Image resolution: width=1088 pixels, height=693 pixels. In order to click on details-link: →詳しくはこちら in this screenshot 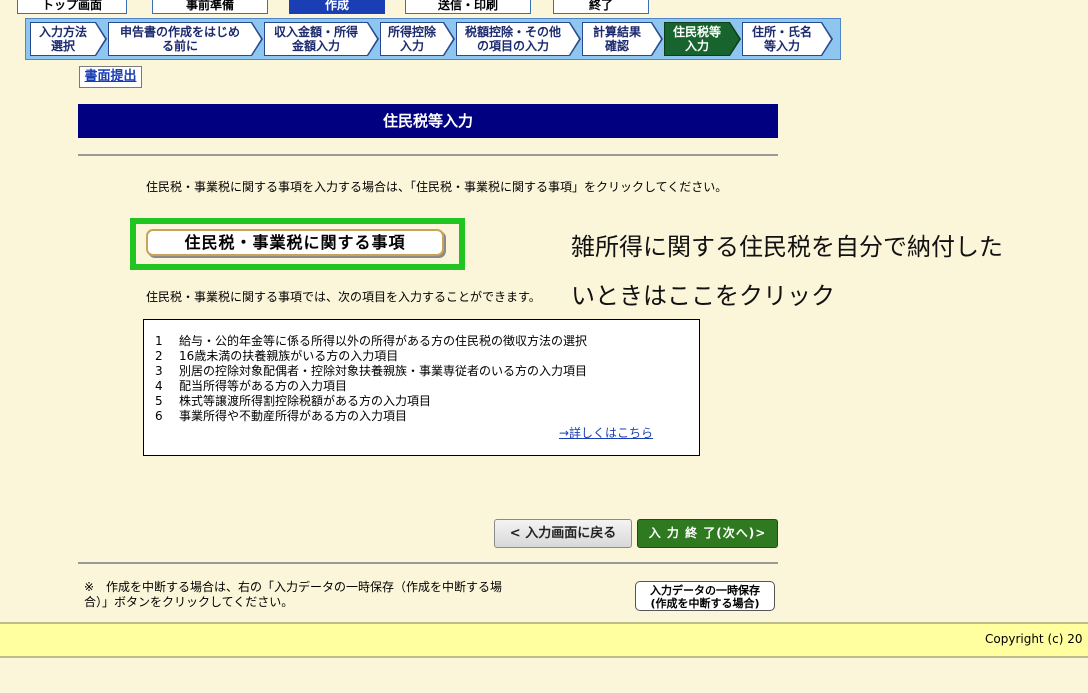, I will do `click(606, 432)`.